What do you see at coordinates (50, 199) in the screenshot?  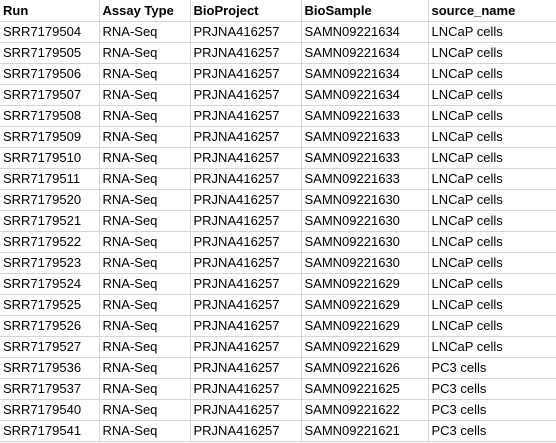 I see `cell-run: SRR7179520` at bounding box center [50, 199].